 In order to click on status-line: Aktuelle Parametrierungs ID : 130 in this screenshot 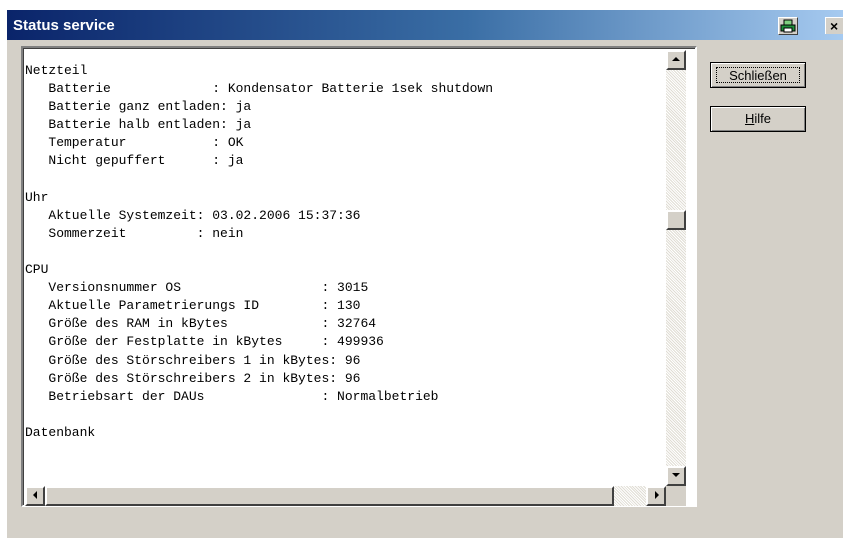, I will do `click(193, 306)`.